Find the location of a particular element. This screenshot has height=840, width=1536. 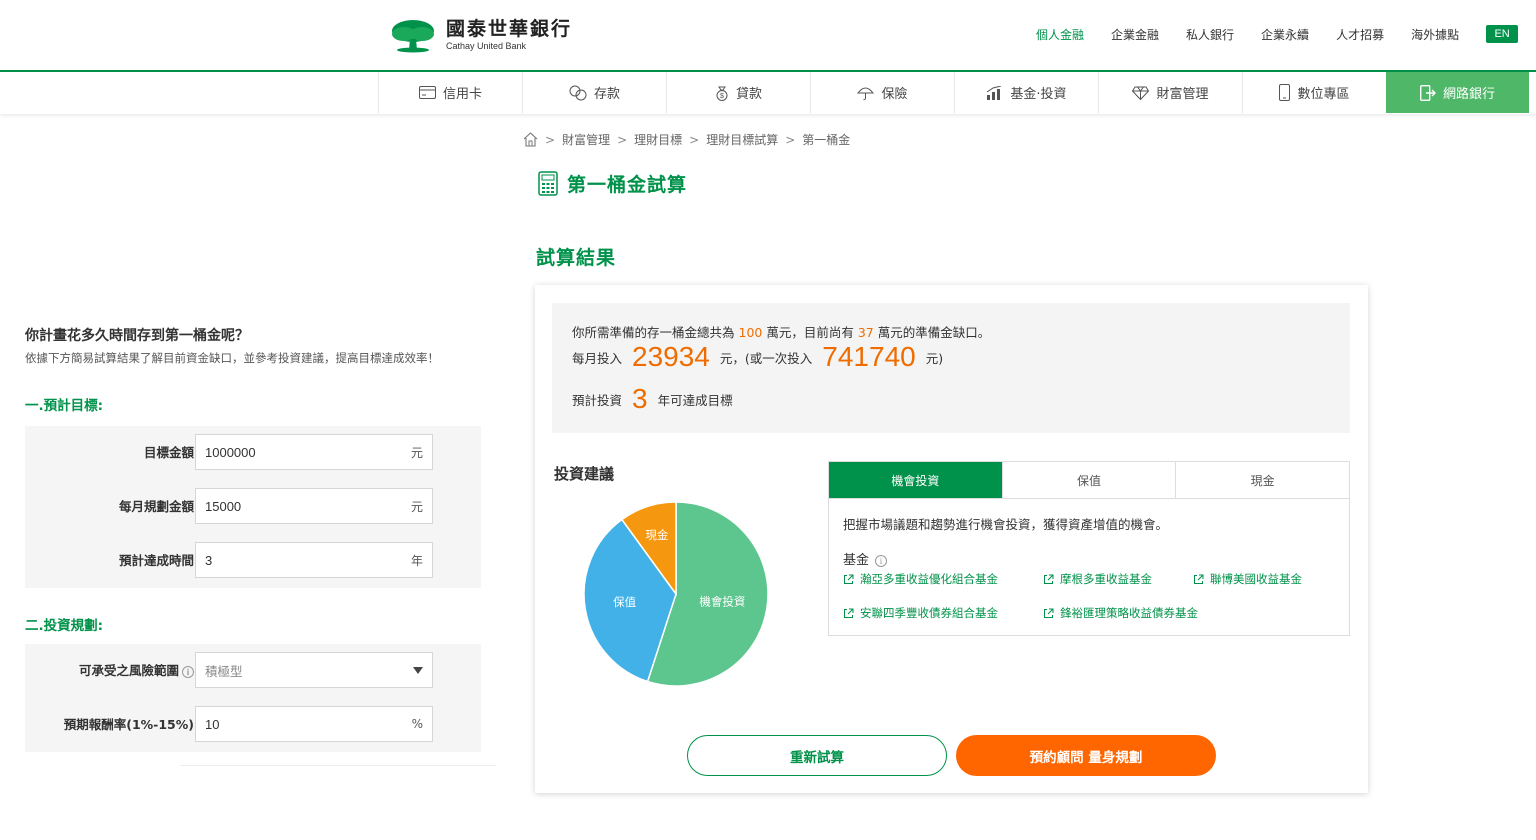

nav-funds-label: 基金·投資 is located at coordinates (1038, 94).